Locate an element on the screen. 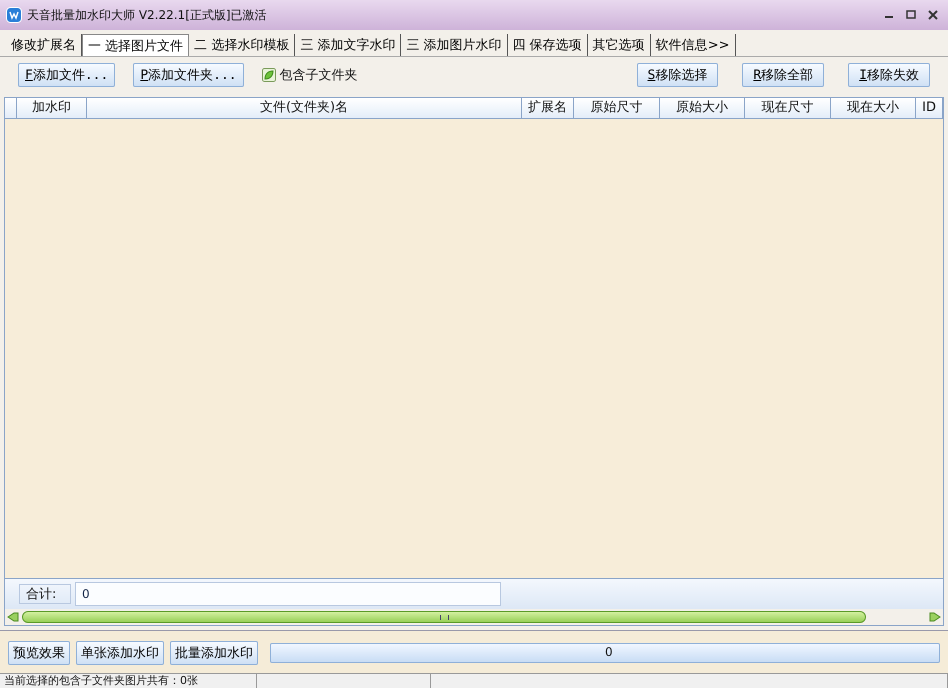  total-value-field: 0 is located at coordinates (288, 594).